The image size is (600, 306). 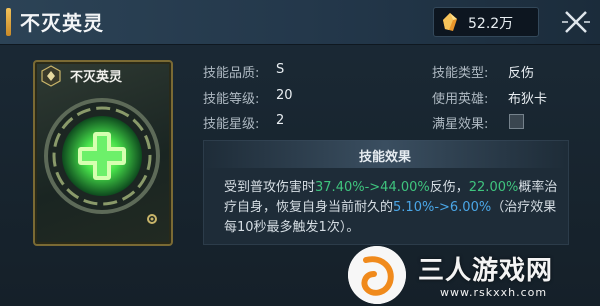 I want to click on effect-line-1: 受到普攻伤害时37.40%->44.00%反伤，22.00%概率治, so click(x=390, y=185).